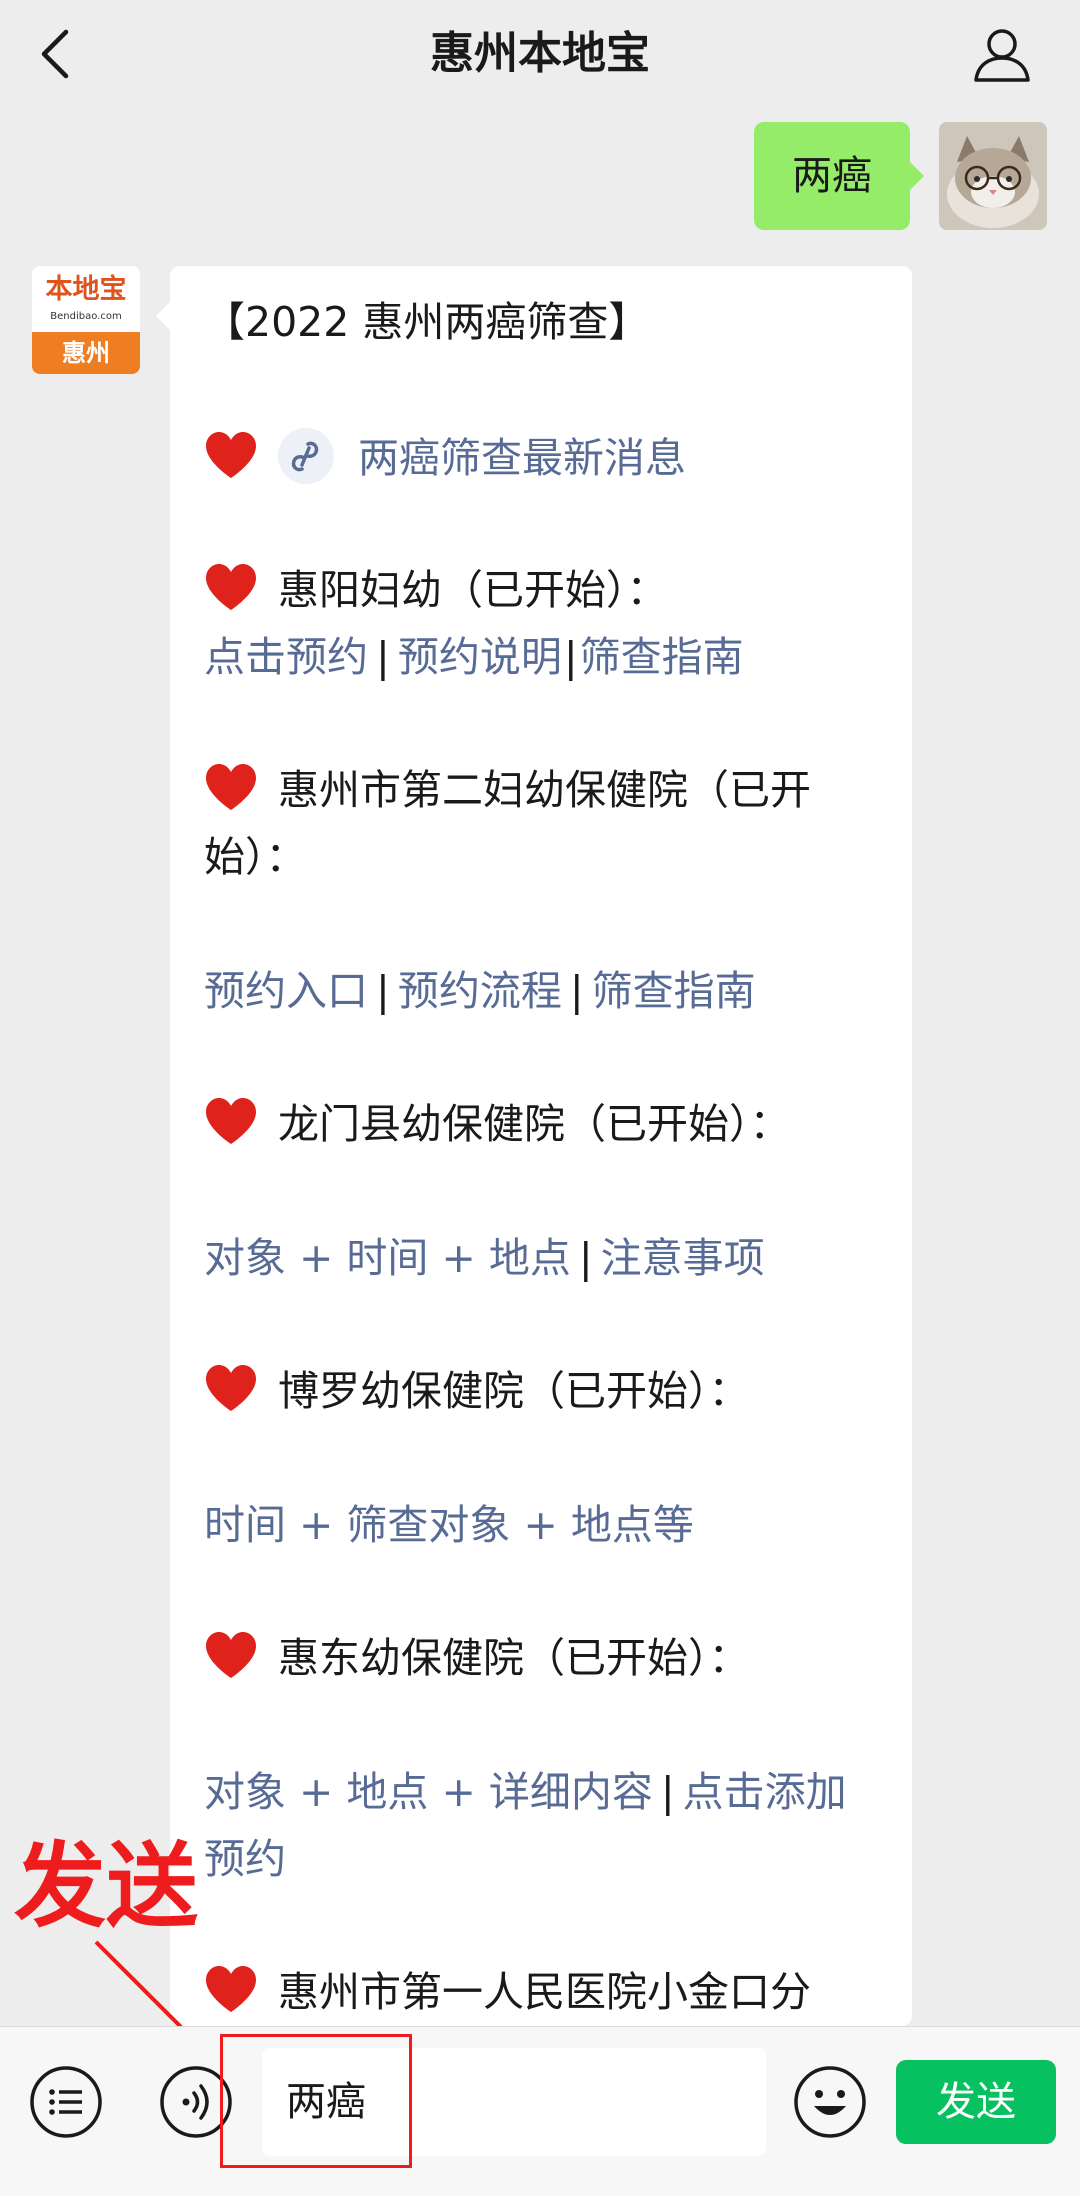 This screenshot has width=1080, height=2196. Describe the element at coordinates (428, 1792) in the screenshot. I see `link: 对象 + 地点 + 详细内容` at that location.